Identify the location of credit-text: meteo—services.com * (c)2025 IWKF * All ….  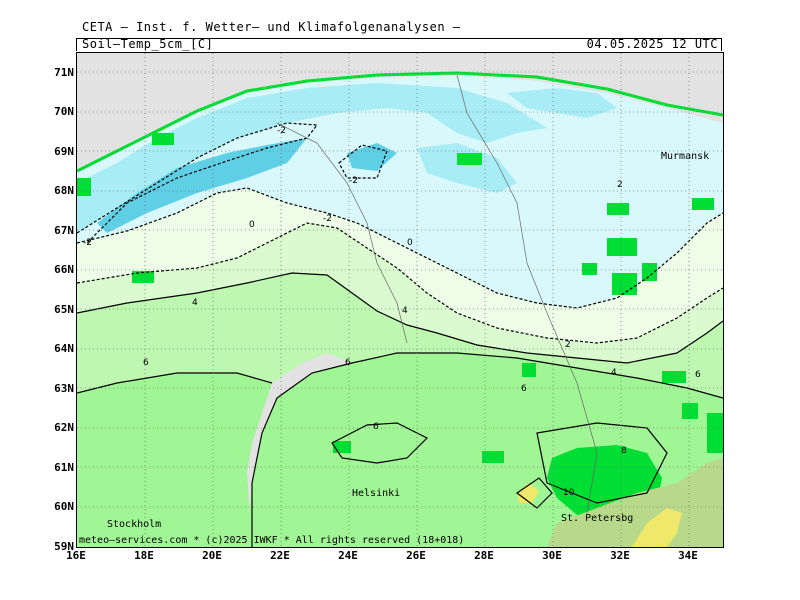
(272, 540).